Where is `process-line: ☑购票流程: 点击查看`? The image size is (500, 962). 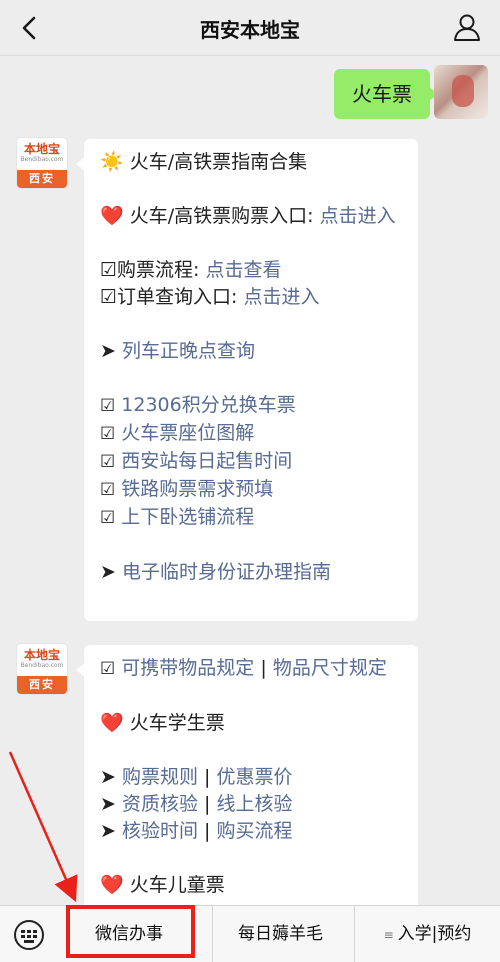 process-line: ☑购票流程: 点击查看 is located at coordinates (252, 270).